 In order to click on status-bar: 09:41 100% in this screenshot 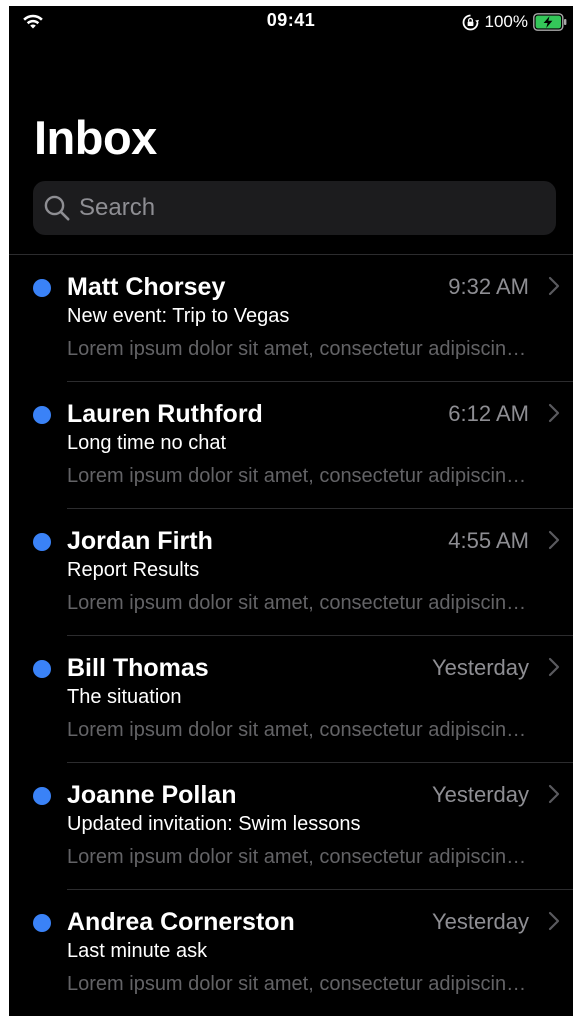, I will do `click(291, 22)`.